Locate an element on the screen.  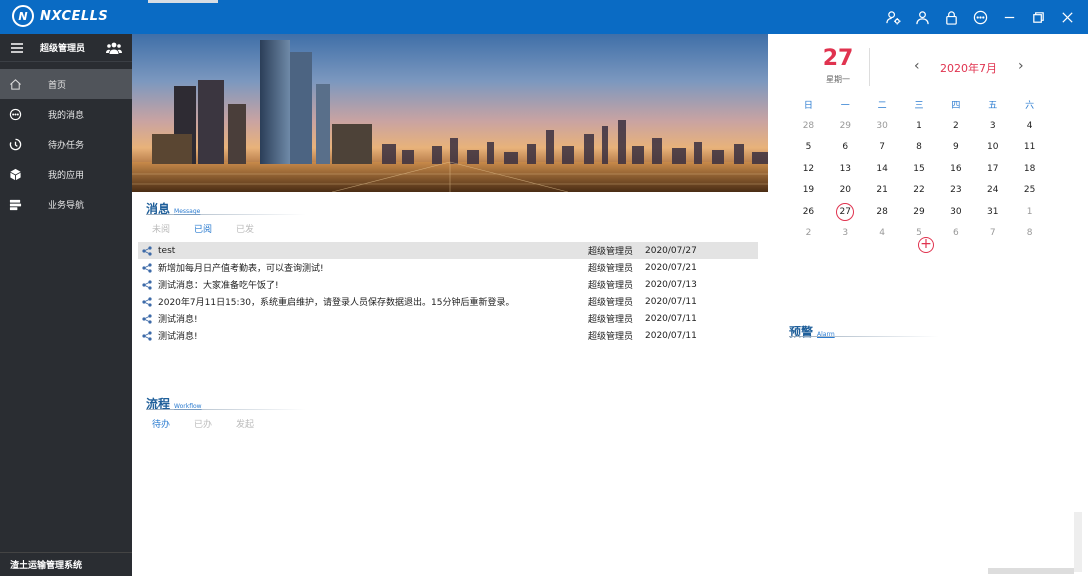
calendar-day: 15 is located at coordinates (919, 169).